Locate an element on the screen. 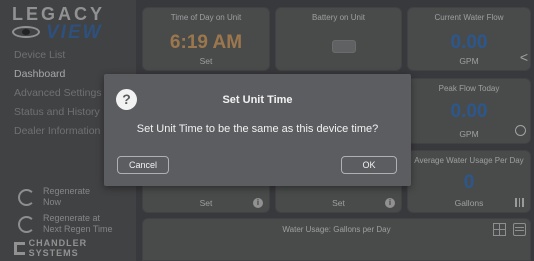 The image size is (534, 261). dialog-title: Set Unit Time is located at coordinates (257, 100).